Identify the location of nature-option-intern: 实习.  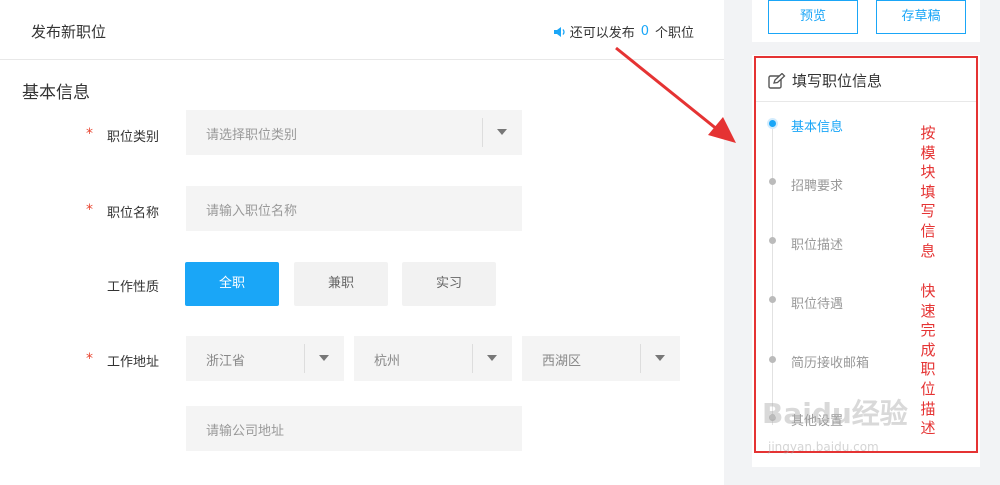
(449, 284).